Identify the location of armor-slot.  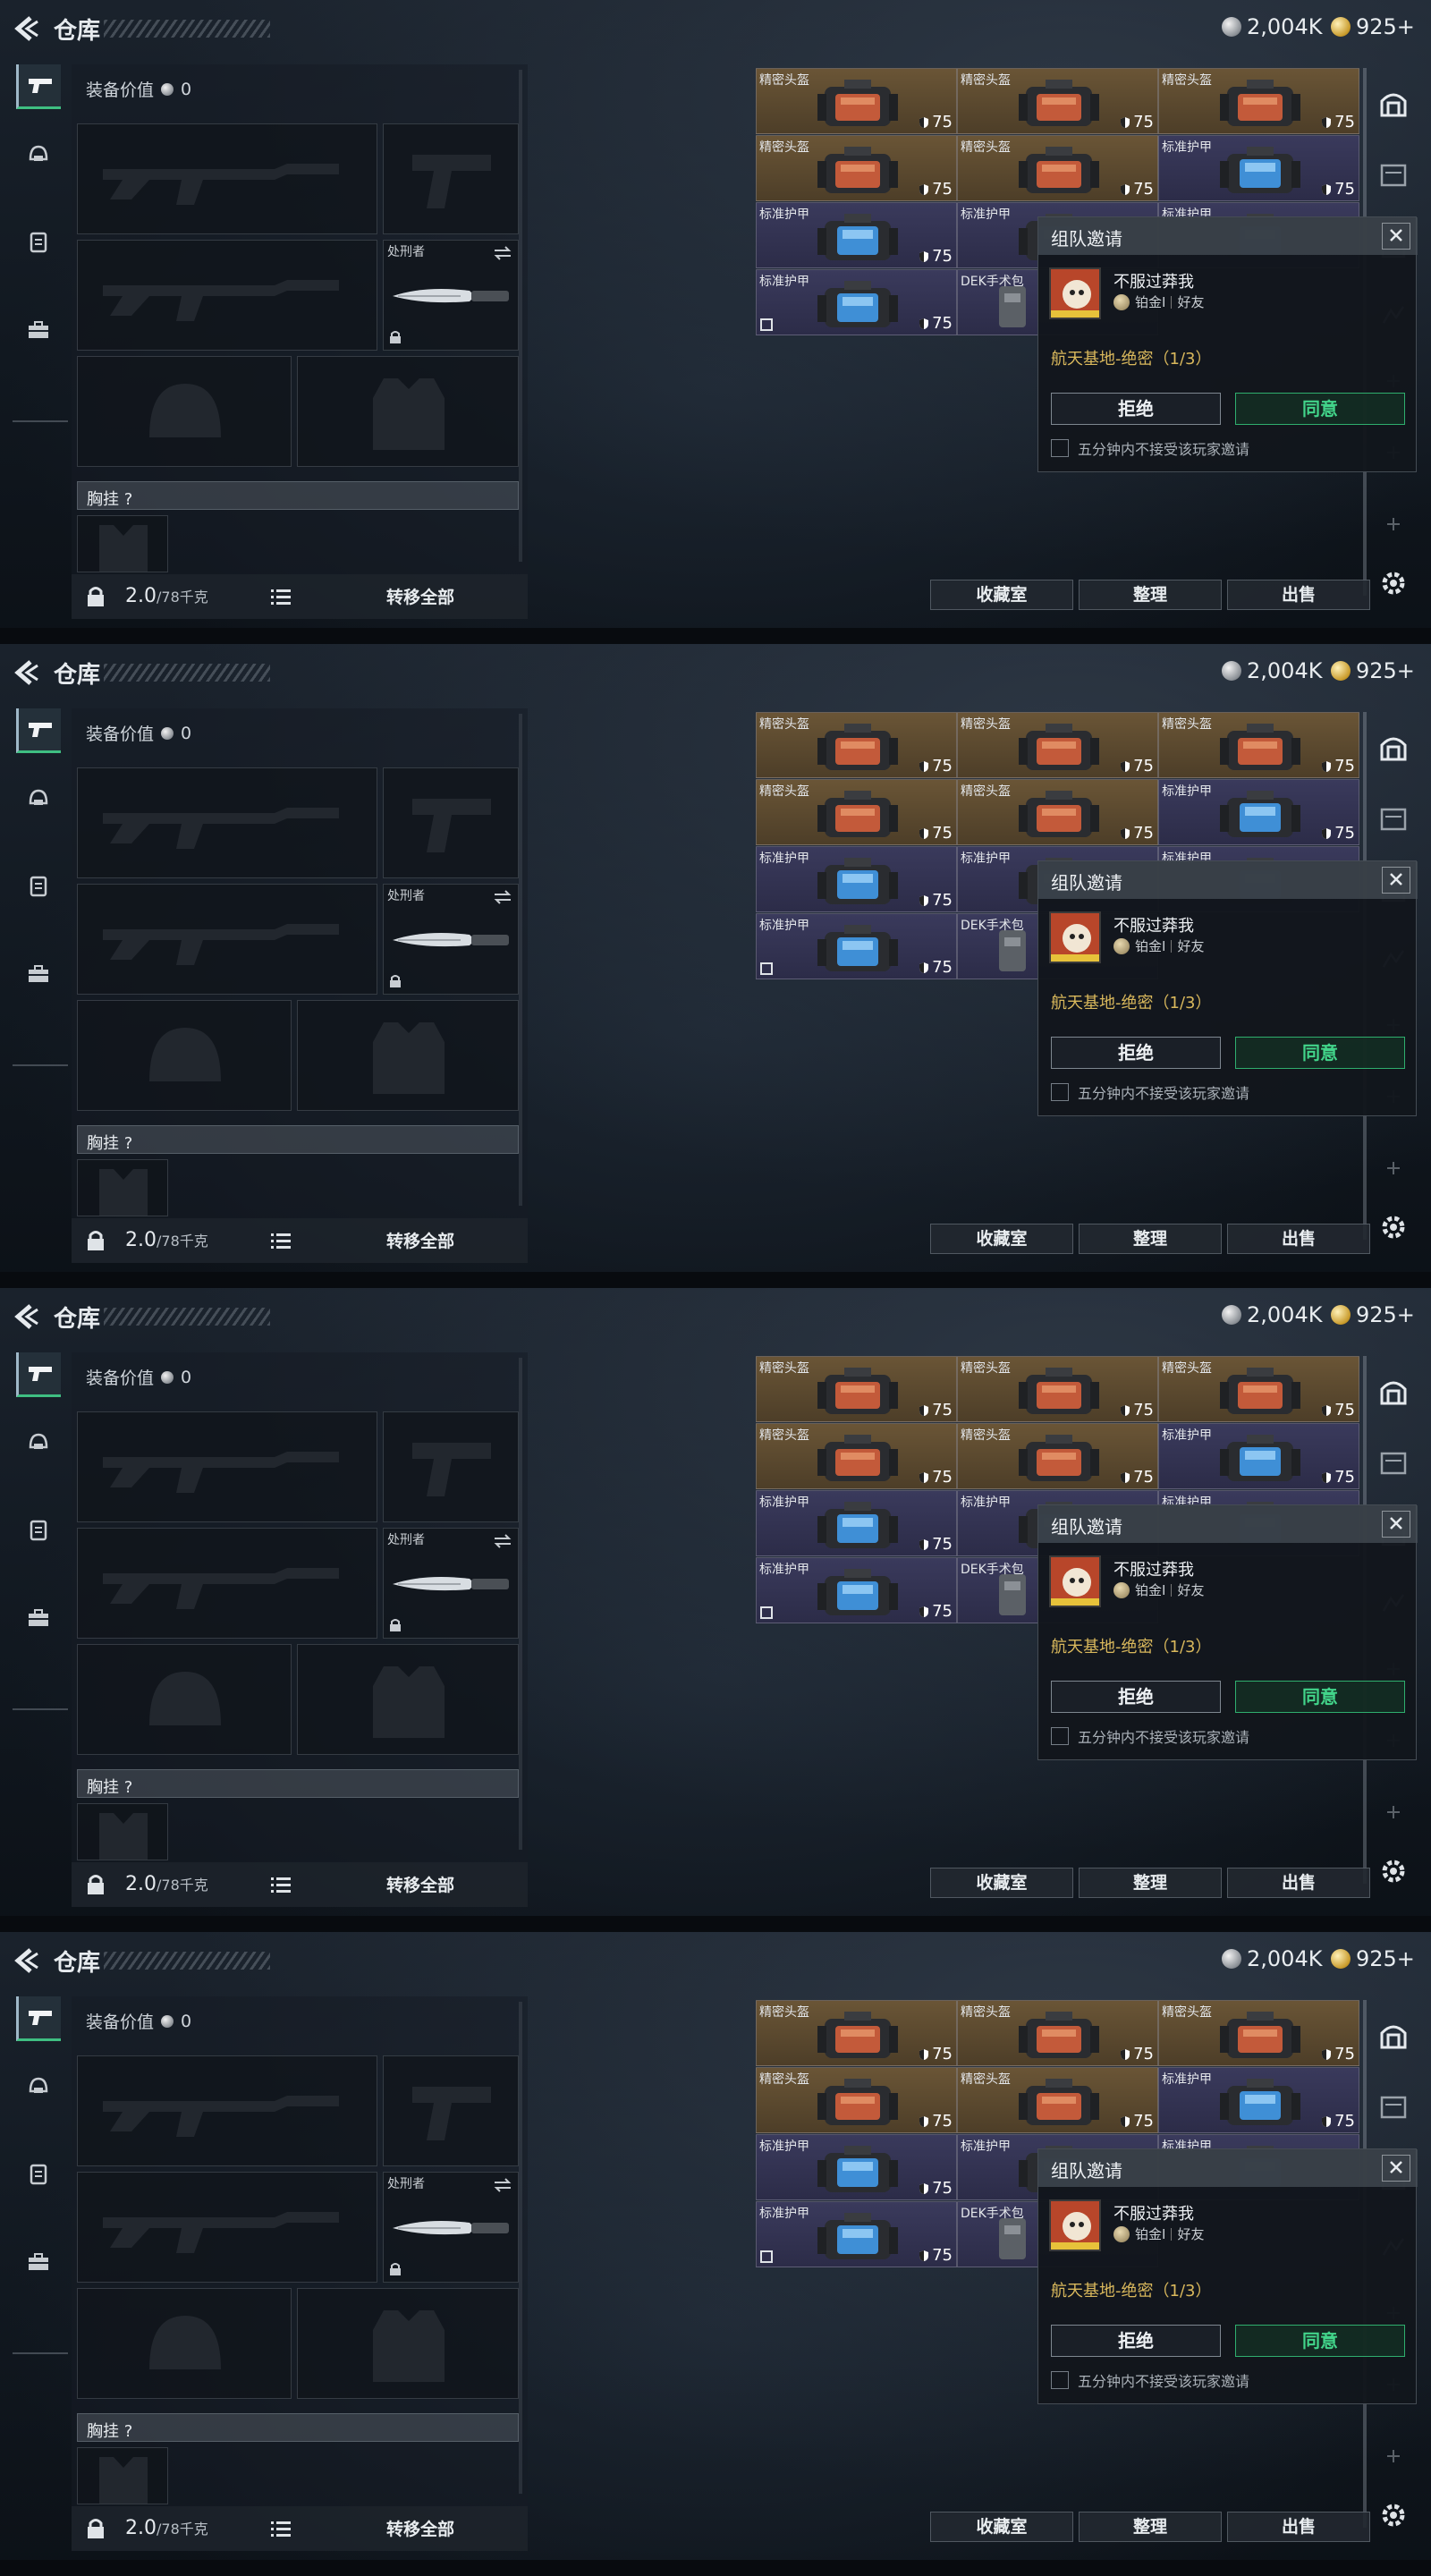
(408, 1699).